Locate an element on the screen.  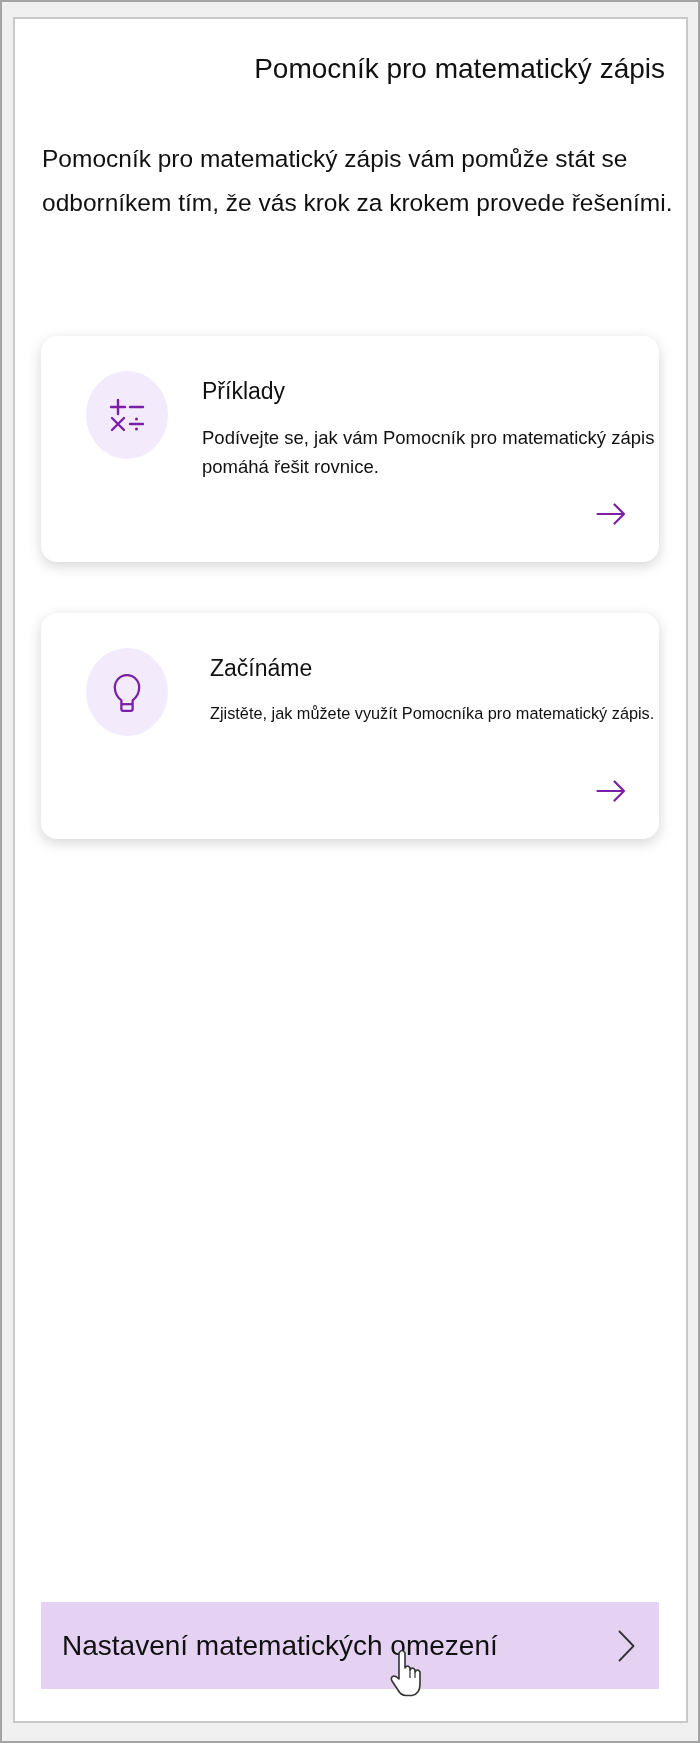
card-title: Příklady is located at coordinates (244, 391).